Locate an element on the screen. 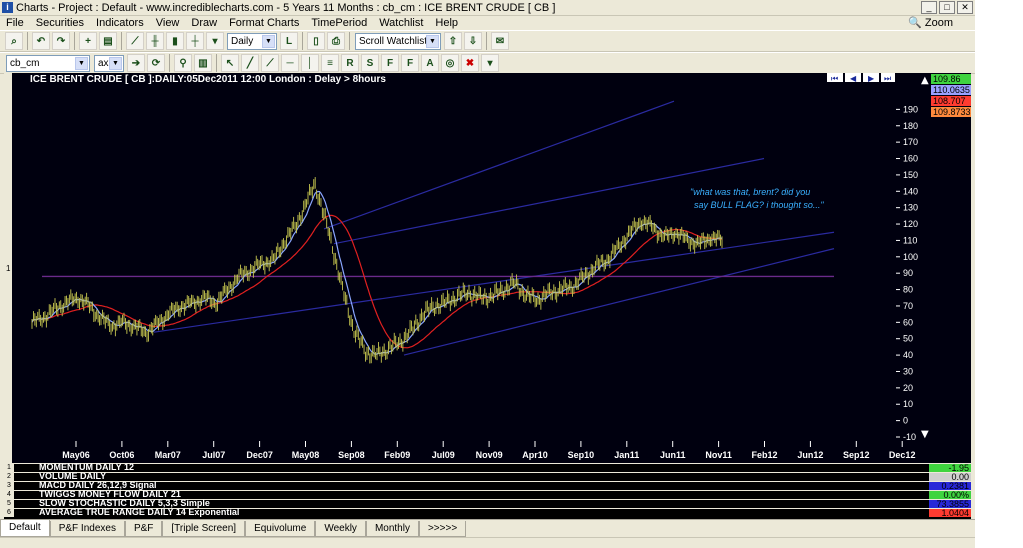  menu-indicators: Indicators is located at coordinates (120, 23).